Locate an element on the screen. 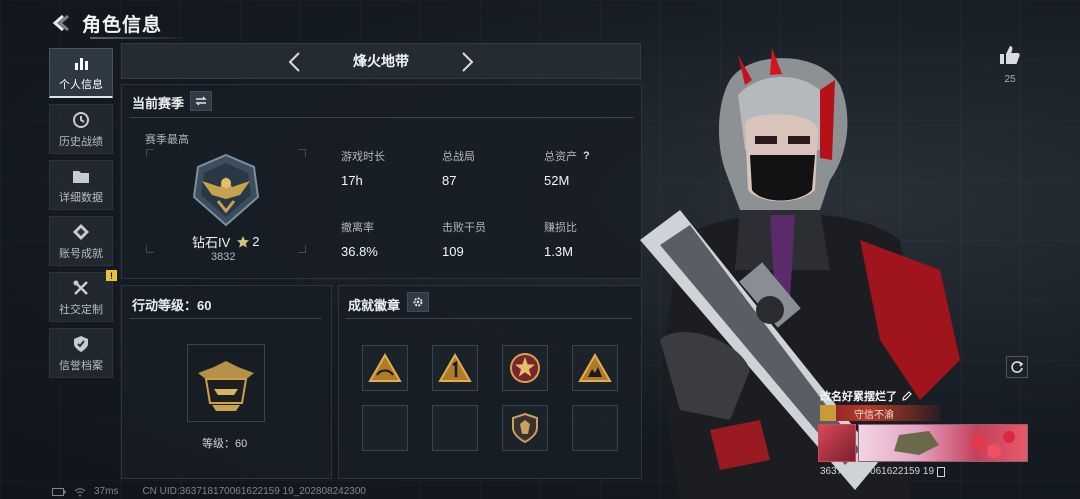  help-icon: ? is located at coordinates (586, 156).